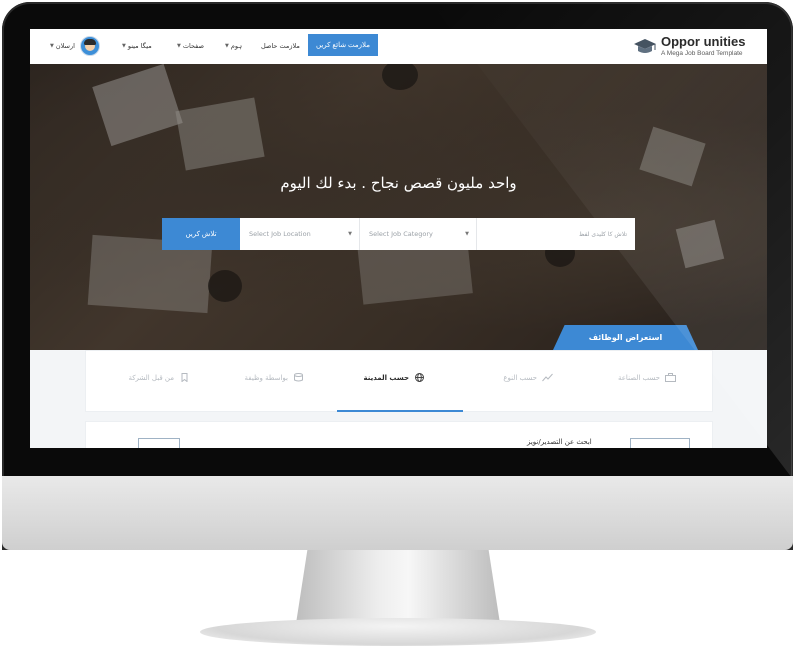  What do you see at coordinates (184, 377) in the screenshot?
I see `bookmark-icon` at bounding box center [184, 377].